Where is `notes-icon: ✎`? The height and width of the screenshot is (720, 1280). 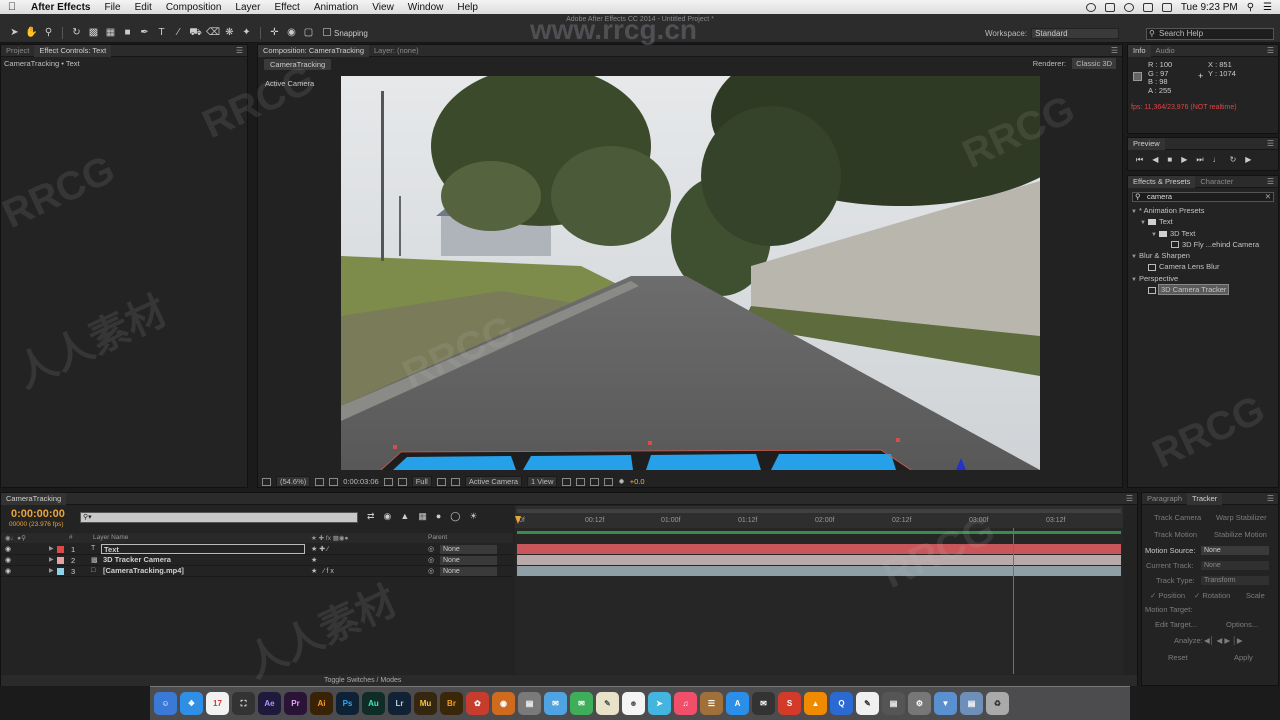 notes-icon: ✎ is located at coordinates (607, 703).